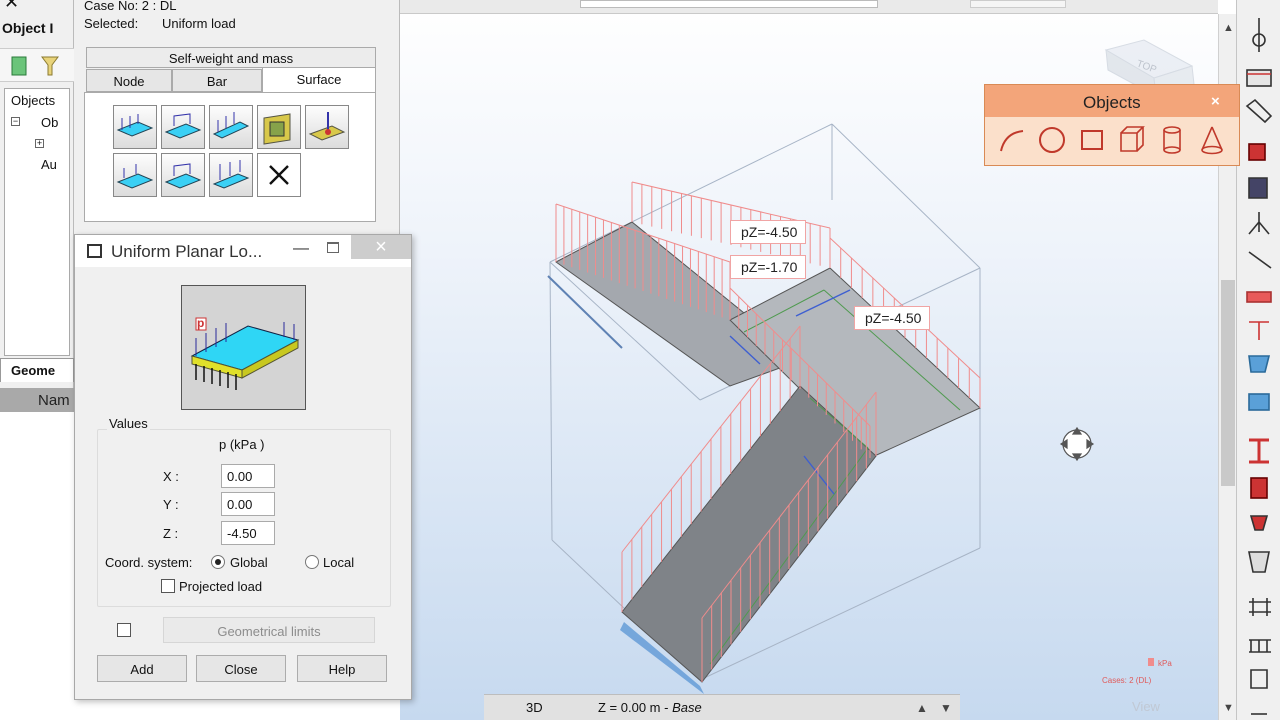 The image size is (1280, 720). What do you see at coordinates (1127, 680) in the screenshot?
I see `legend-cases: Cases: 2 (DL)` at bounding box center [1127, 680].